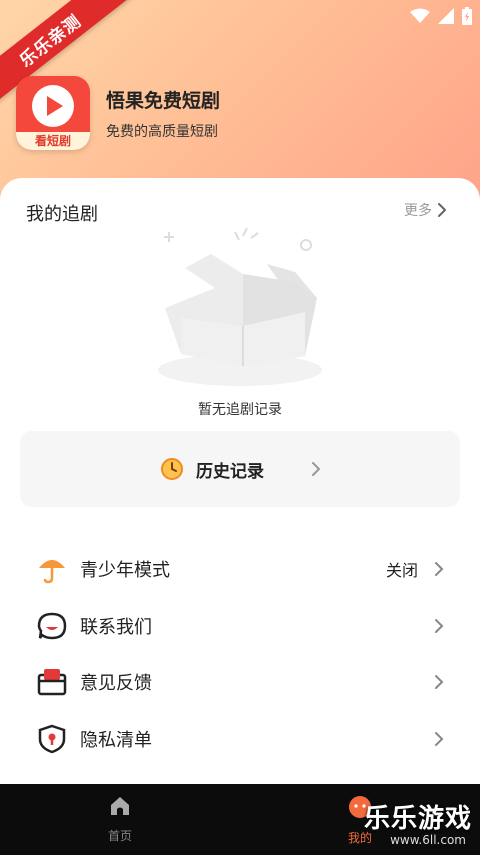 Image resolution: width=480 pixels, height=855 pixels. Describe the element at coordinates (52, 682) in the screenshot. I see `feedback-box-icon` at that location.